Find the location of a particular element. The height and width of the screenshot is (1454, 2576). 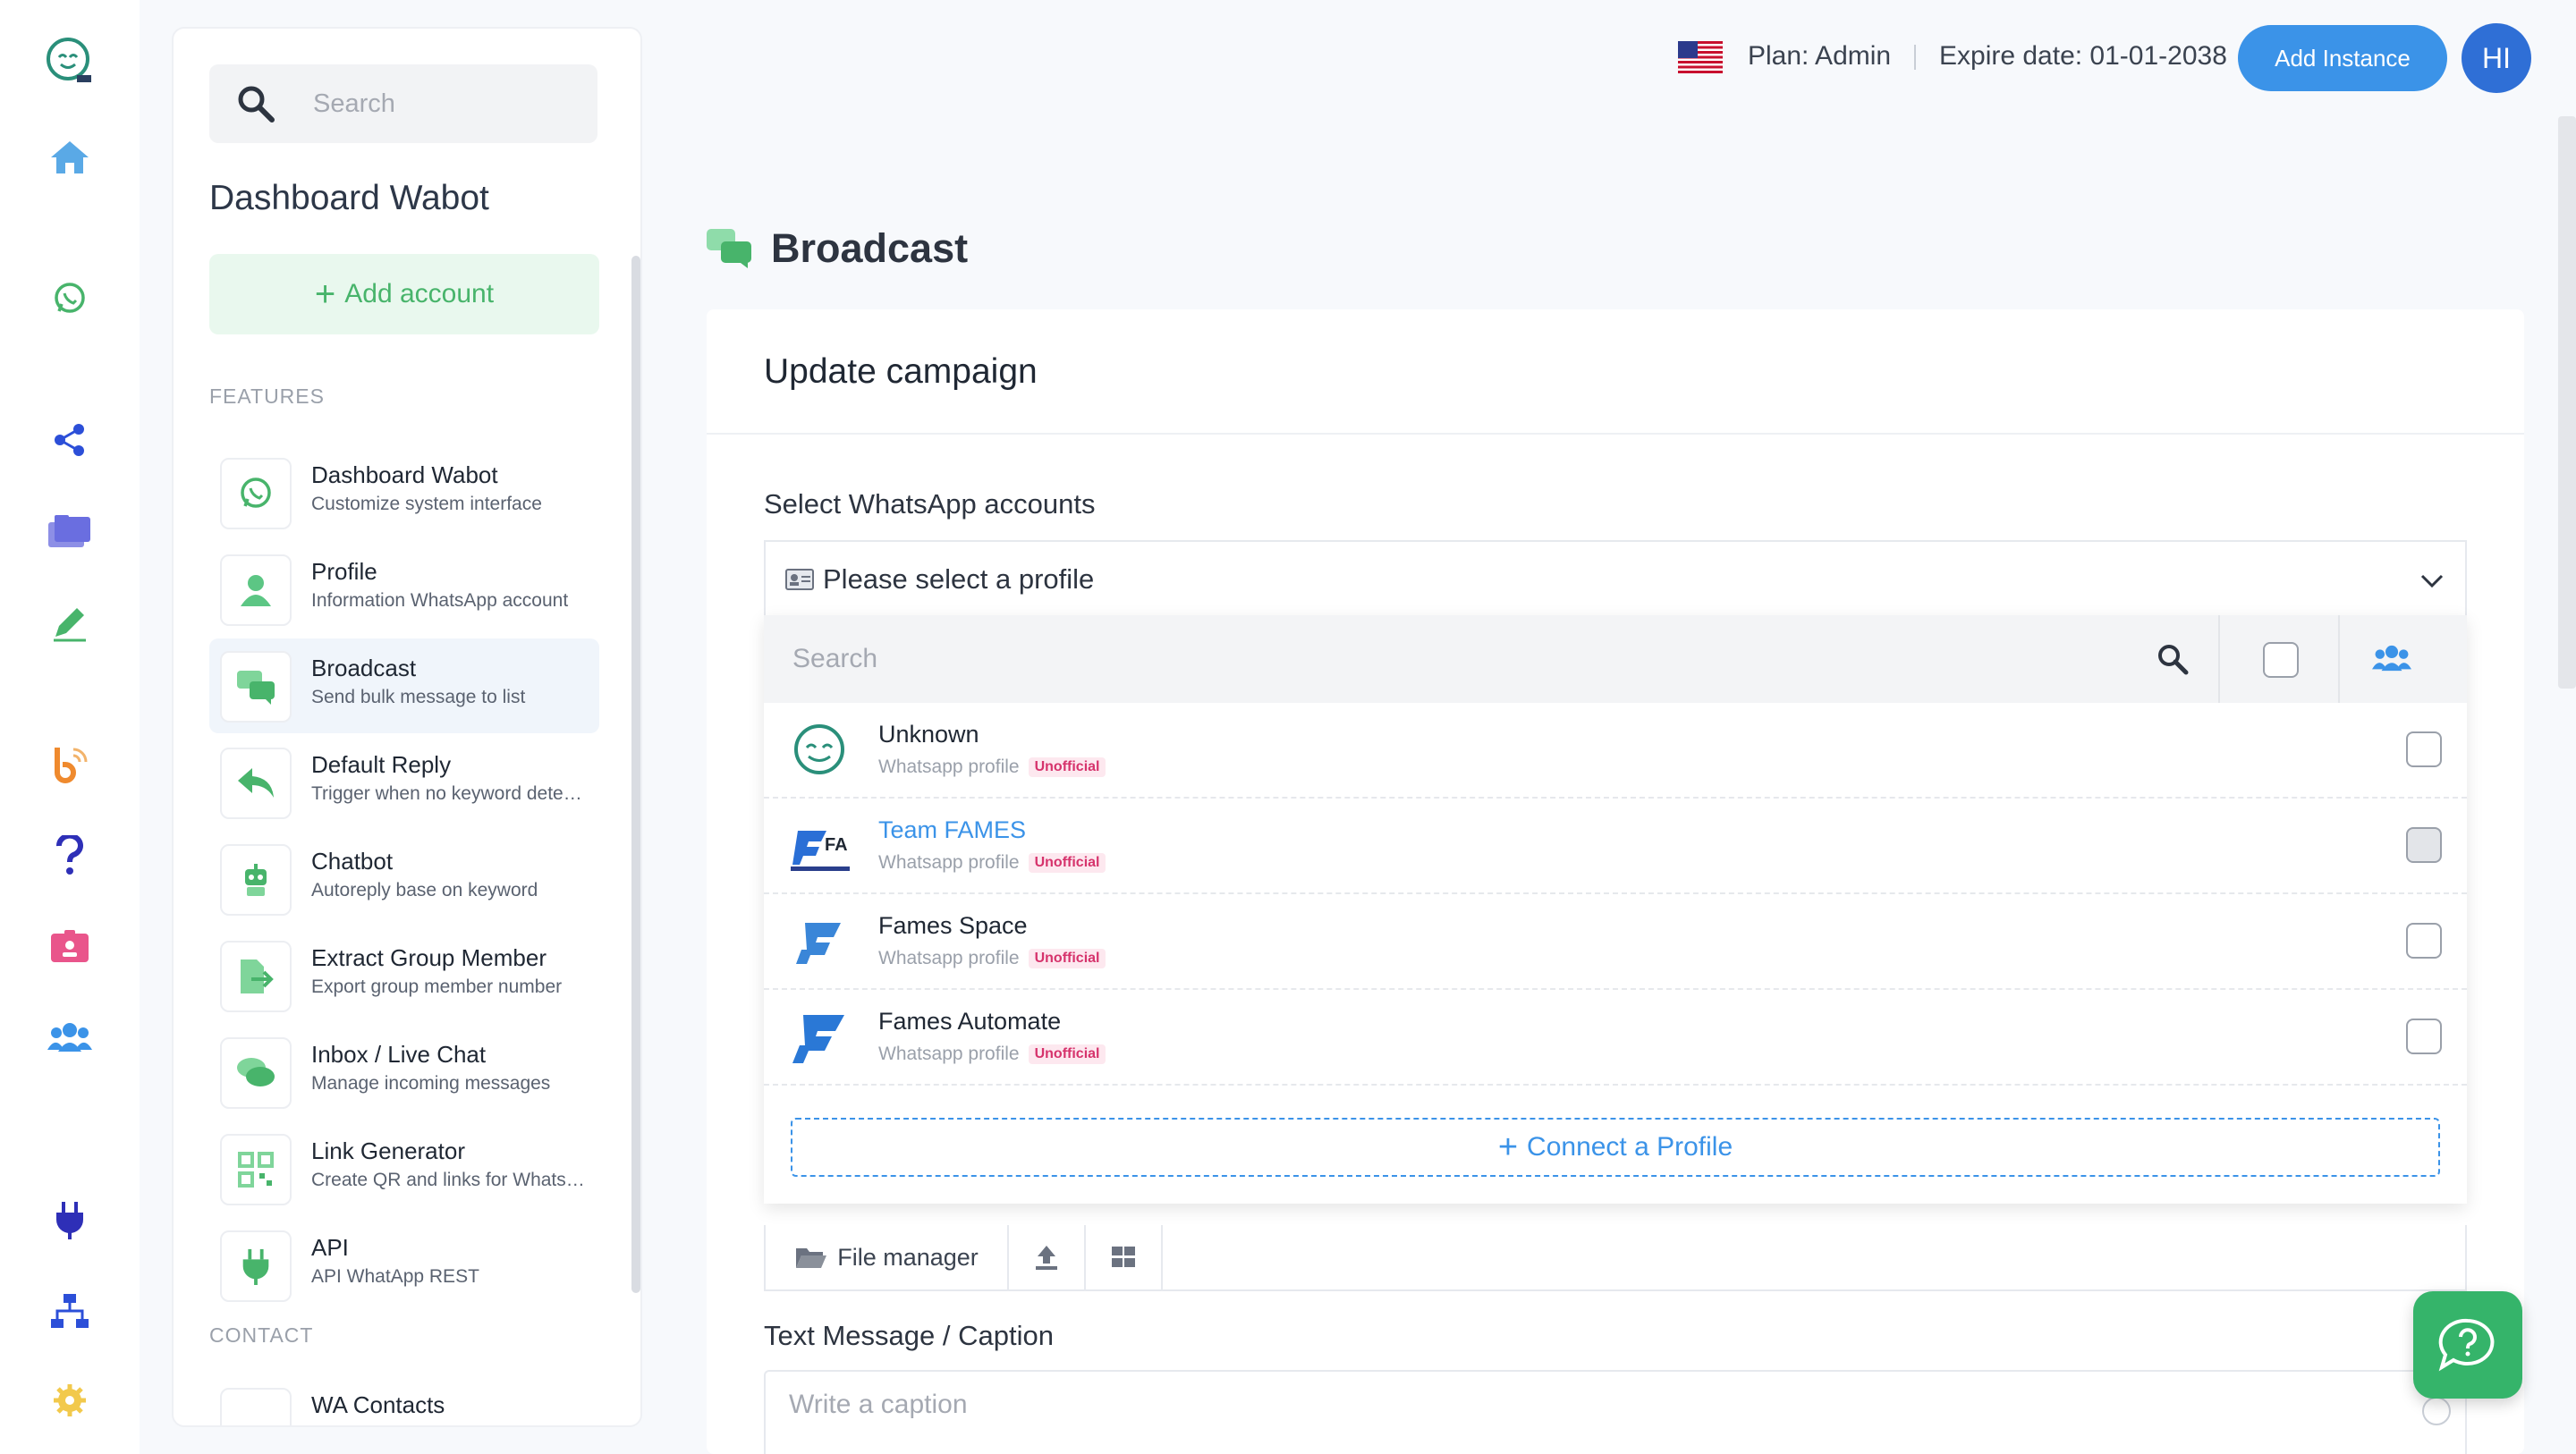

card-header: Update campaign is located at coordinates (1615, 372).